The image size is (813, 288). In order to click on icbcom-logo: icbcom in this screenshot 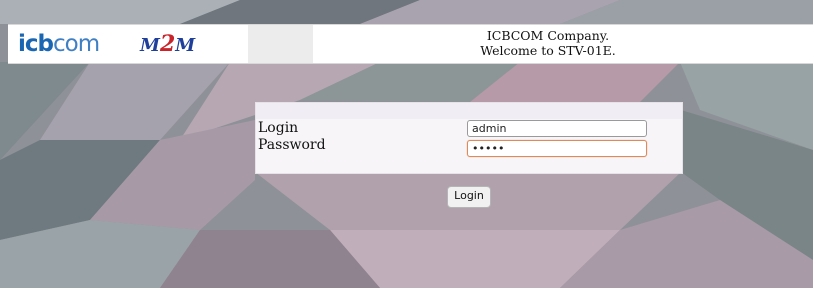, I will do `click(59, 44)`.